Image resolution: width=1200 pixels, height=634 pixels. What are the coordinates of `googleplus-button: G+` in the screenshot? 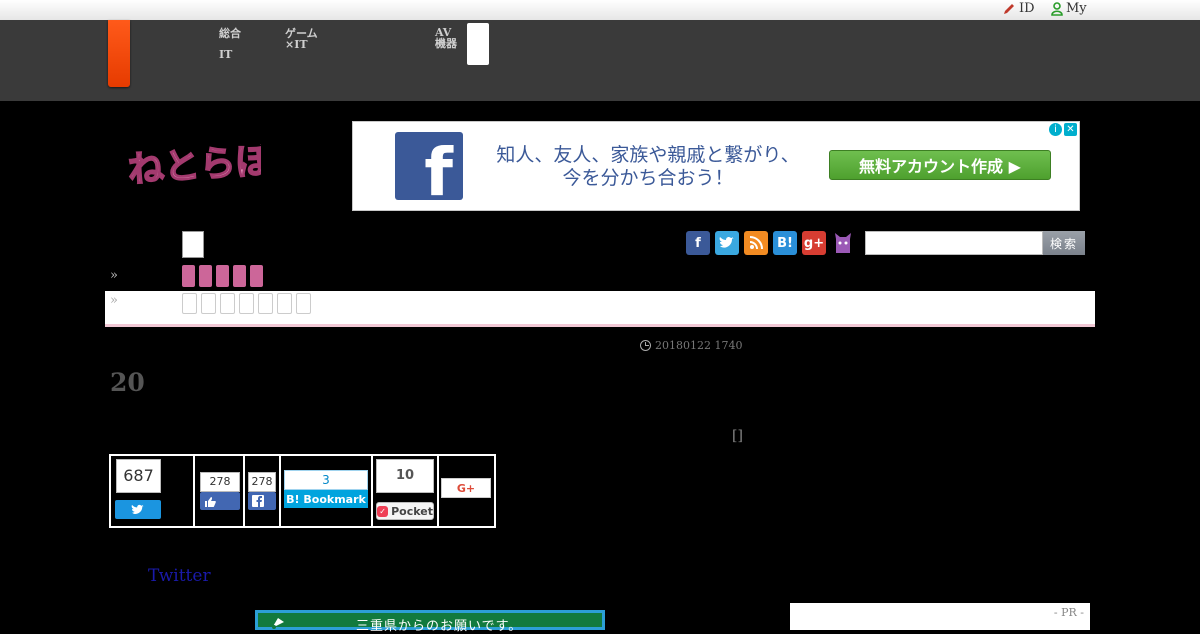 It's located at (466, 488).